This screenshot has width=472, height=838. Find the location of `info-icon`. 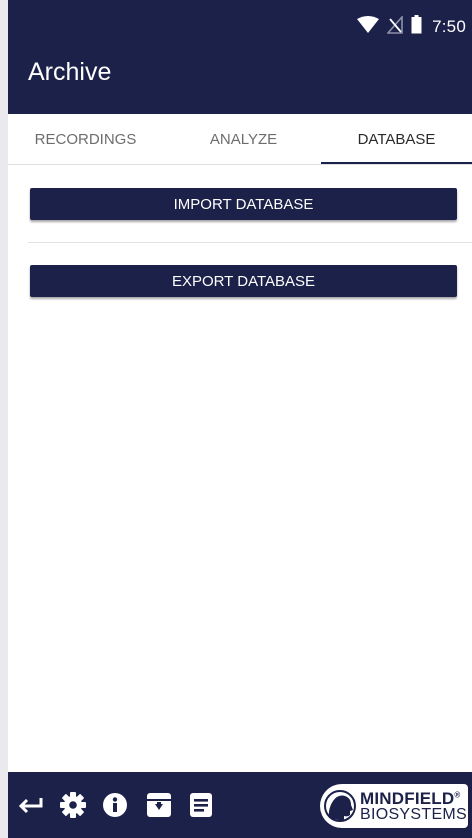

info-icon is located at coordinates (115, 805).